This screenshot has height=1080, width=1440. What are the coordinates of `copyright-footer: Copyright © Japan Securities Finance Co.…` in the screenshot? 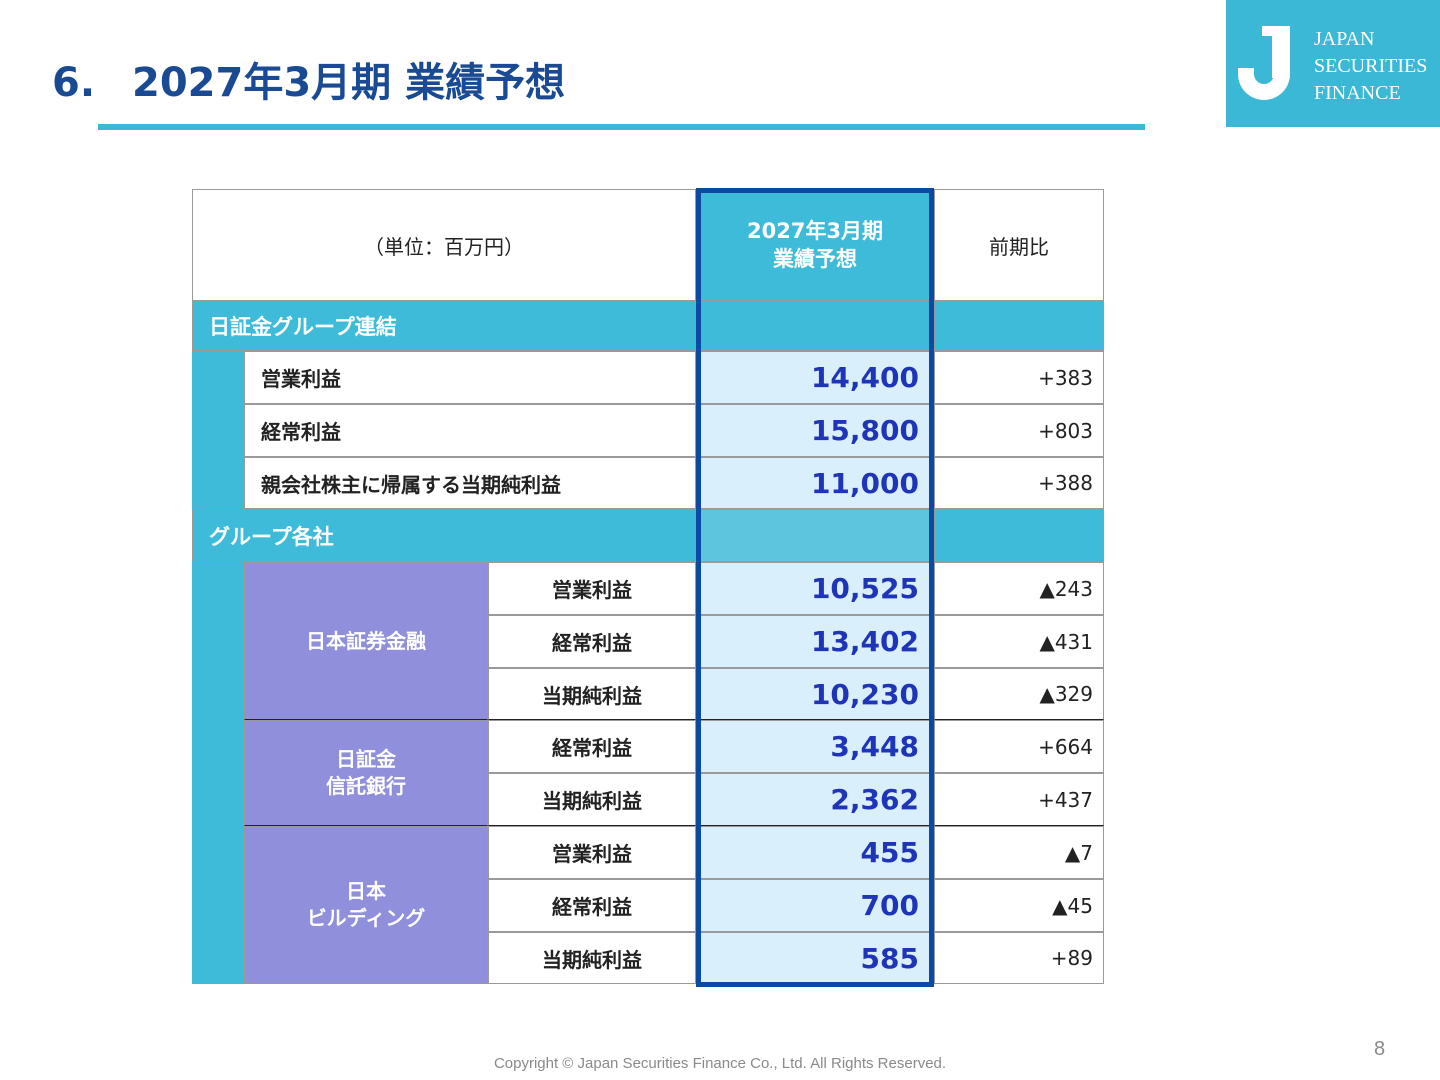 It's located at (720, 1063).